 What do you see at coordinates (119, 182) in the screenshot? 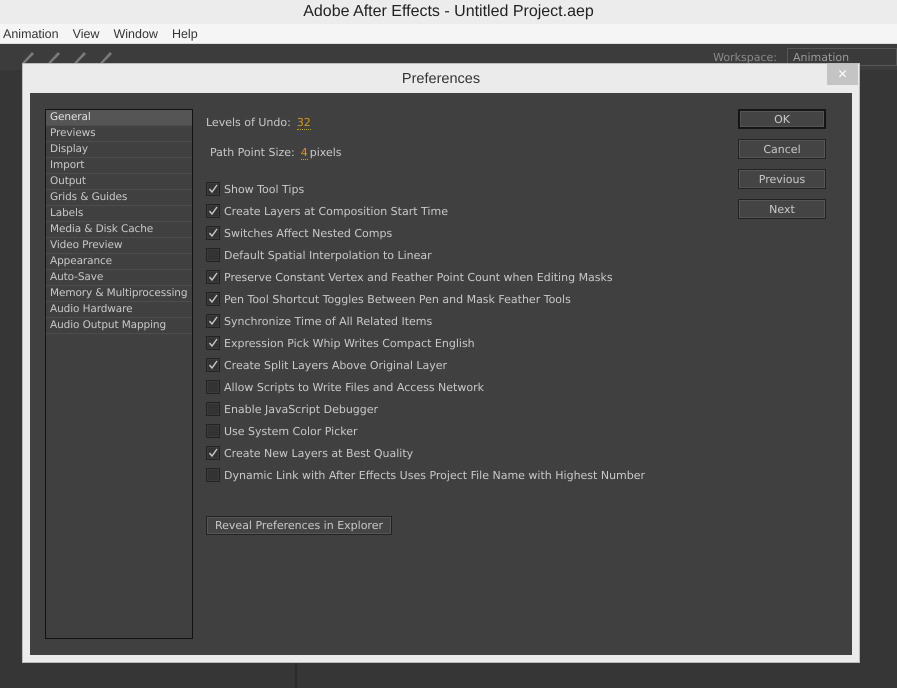
I see `category-item: Output` at bounding box center [119, 182].